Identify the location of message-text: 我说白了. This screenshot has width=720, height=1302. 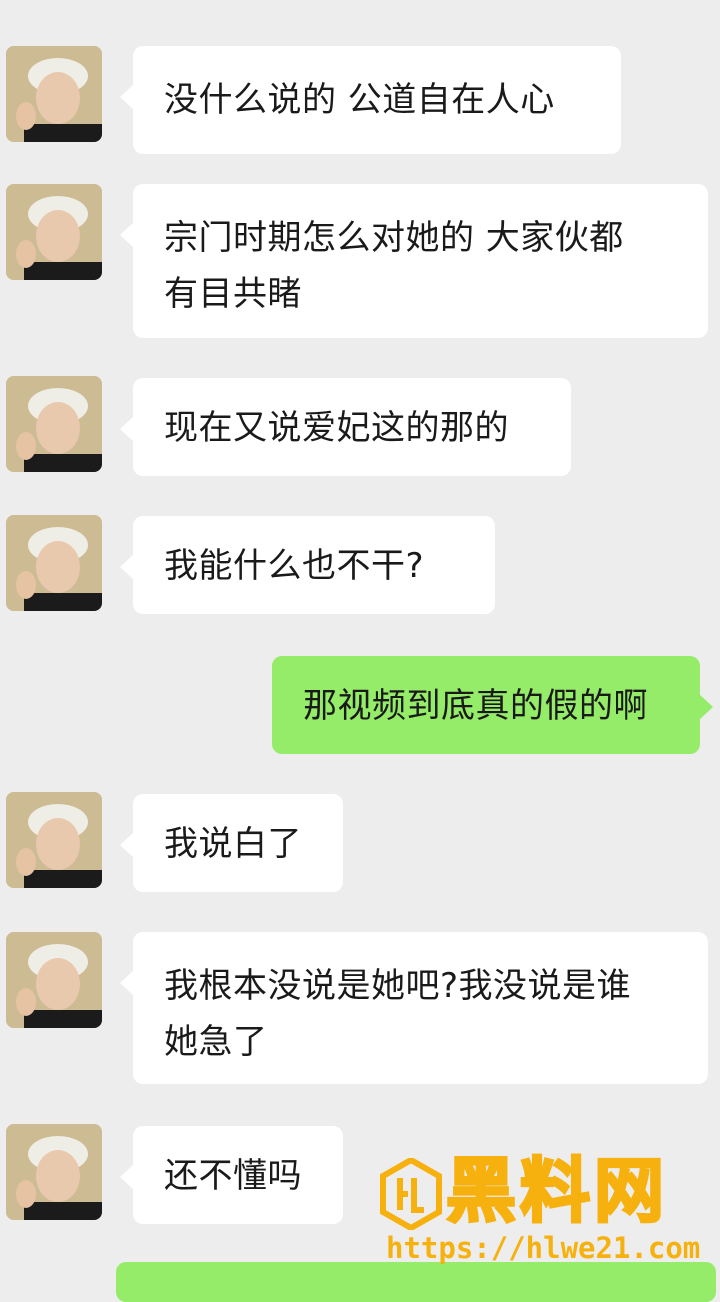
(233, 844).